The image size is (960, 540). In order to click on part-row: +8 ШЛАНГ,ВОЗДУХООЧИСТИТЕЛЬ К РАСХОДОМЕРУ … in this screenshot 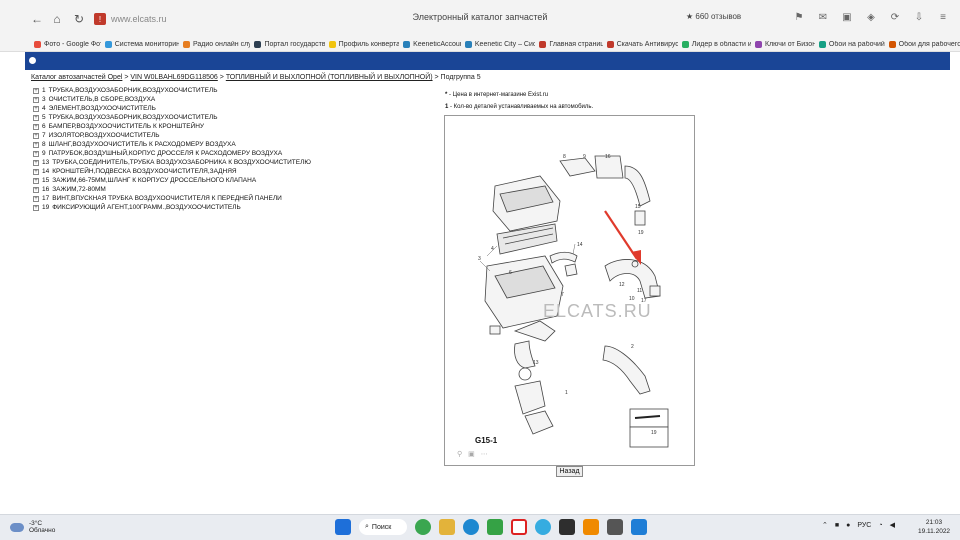, I will do `click(172, 144)`.